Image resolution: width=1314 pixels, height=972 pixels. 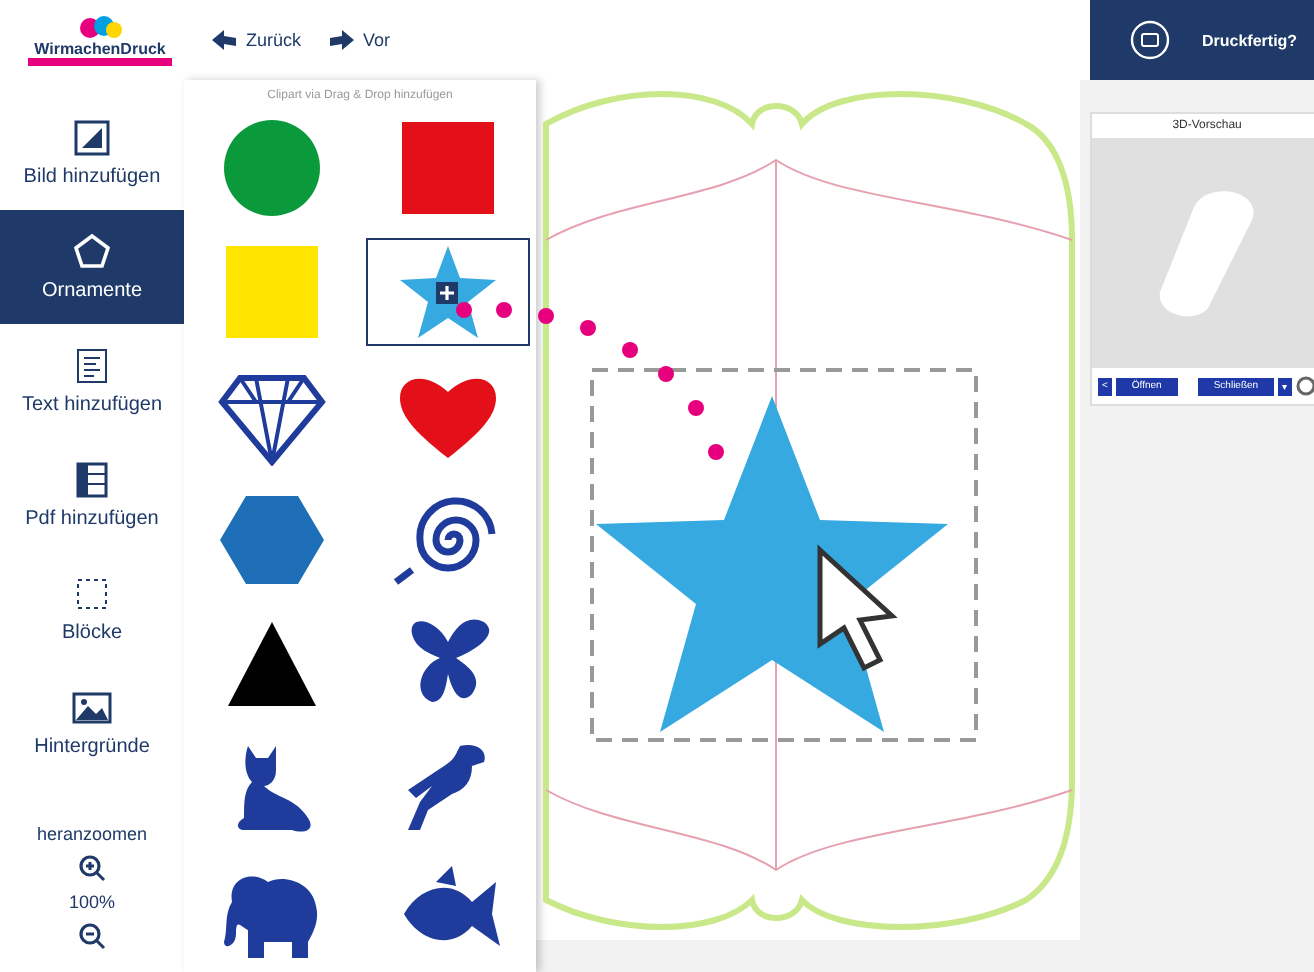 I want to click on logo-tagline-bar, so click(x=100, y=61).